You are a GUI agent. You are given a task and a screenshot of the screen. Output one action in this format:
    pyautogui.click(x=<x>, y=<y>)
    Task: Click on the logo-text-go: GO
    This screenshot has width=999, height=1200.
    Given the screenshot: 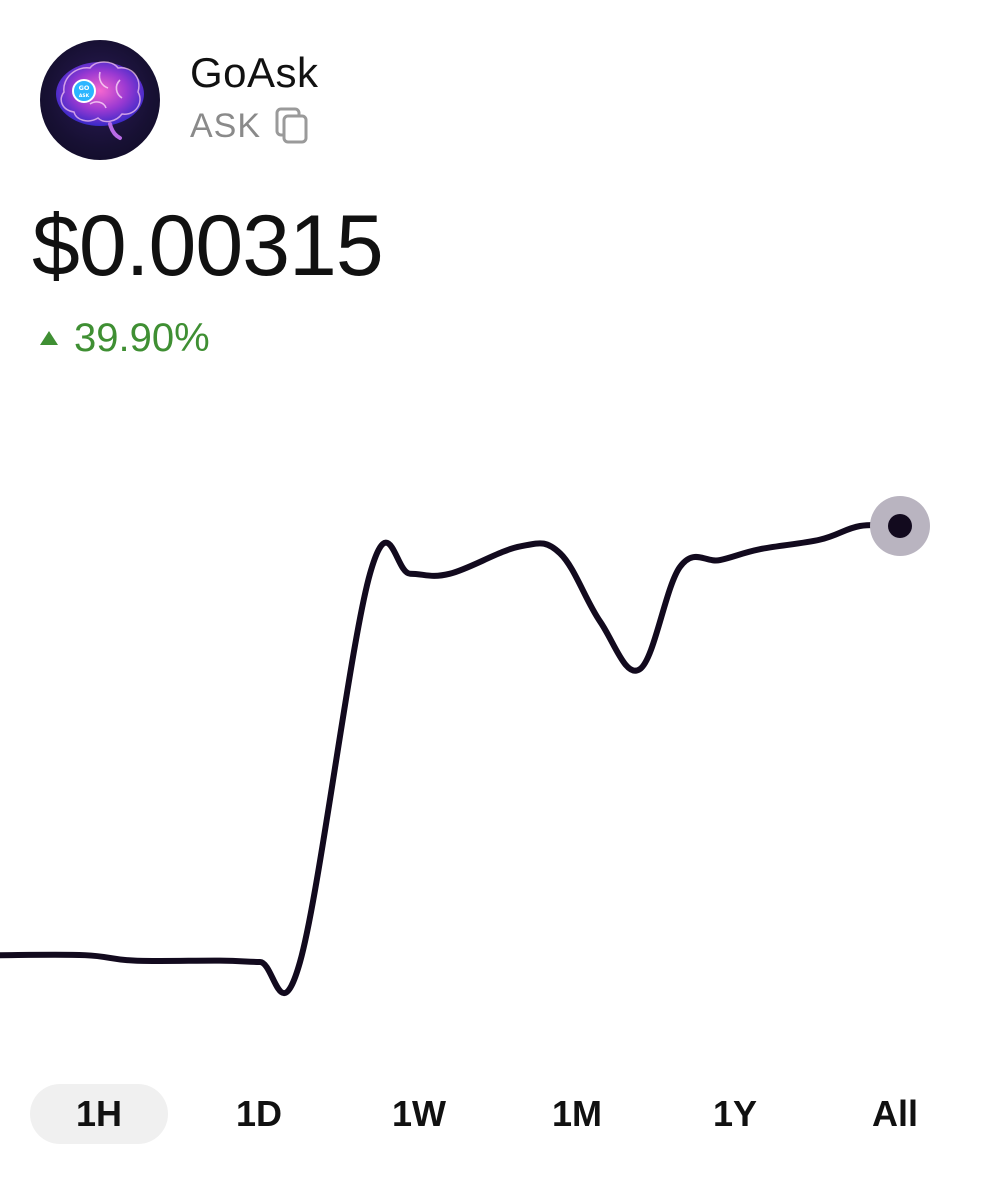 What is the action you would take?
    pyautogui.click(x=84, y=88)
    